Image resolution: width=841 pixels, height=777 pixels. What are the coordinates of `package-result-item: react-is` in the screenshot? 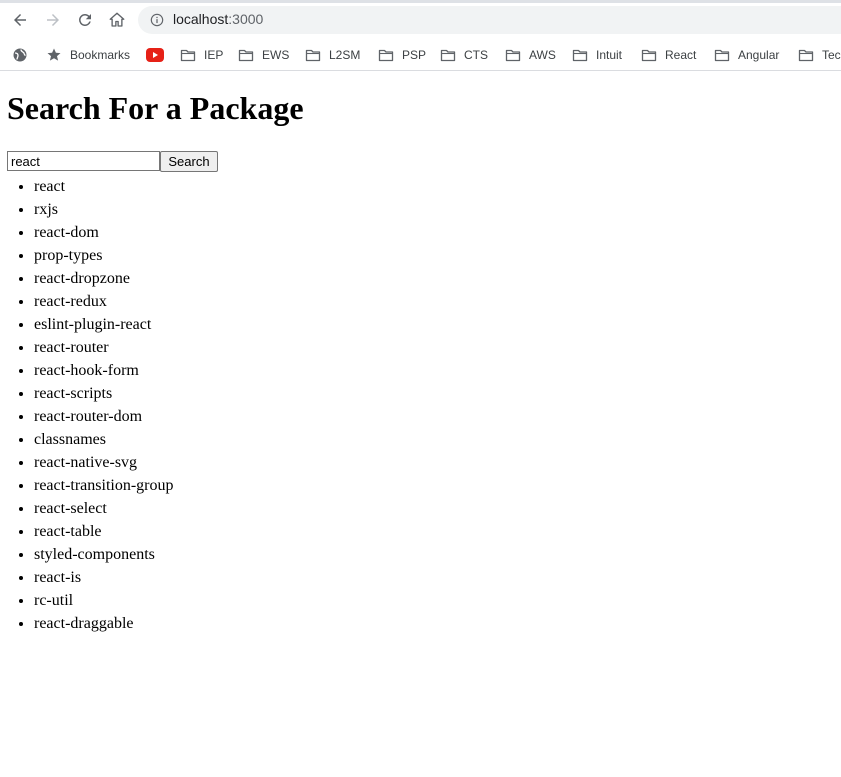 It's located at (104, 577).